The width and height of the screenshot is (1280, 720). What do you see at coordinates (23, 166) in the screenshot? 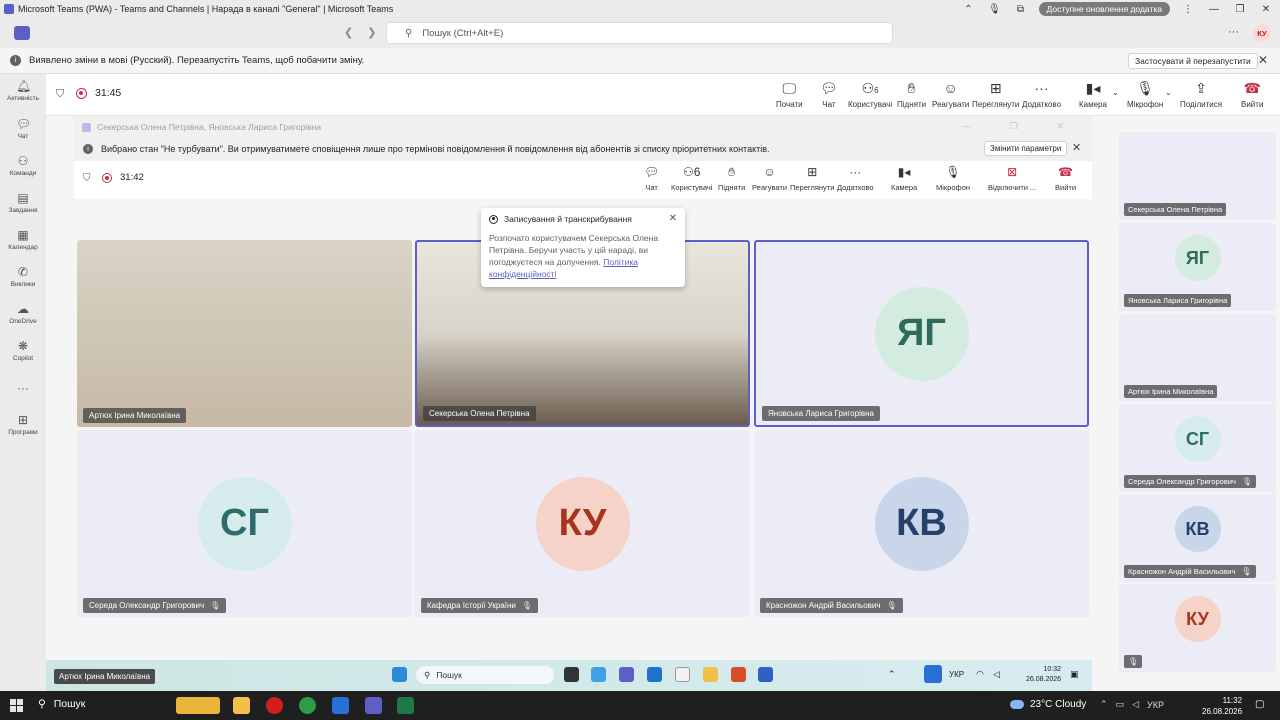
I see `rail-item-teams: ⚇ Команди` at bounding box center [23, 166].